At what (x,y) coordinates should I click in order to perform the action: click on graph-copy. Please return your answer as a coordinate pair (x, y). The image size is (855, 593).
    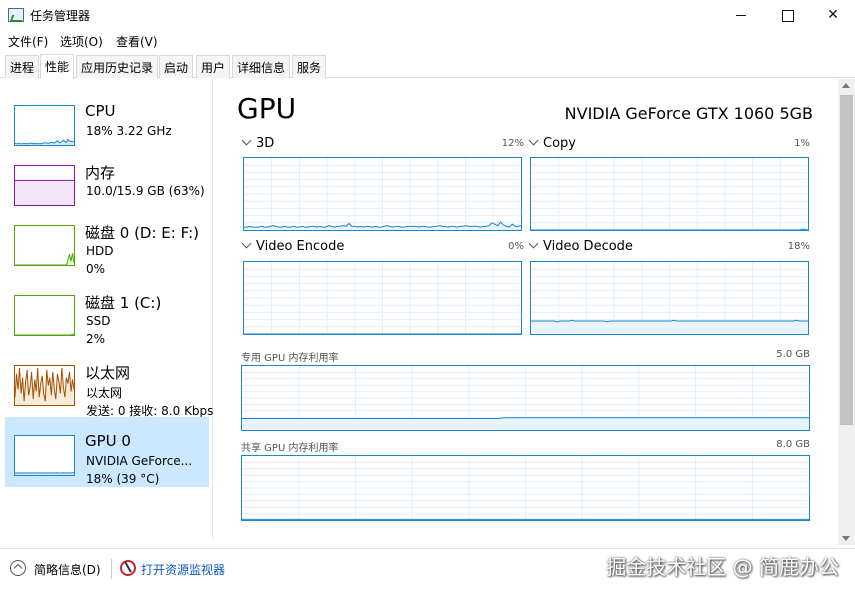
    Looking at the image, I should click on (669, 194).